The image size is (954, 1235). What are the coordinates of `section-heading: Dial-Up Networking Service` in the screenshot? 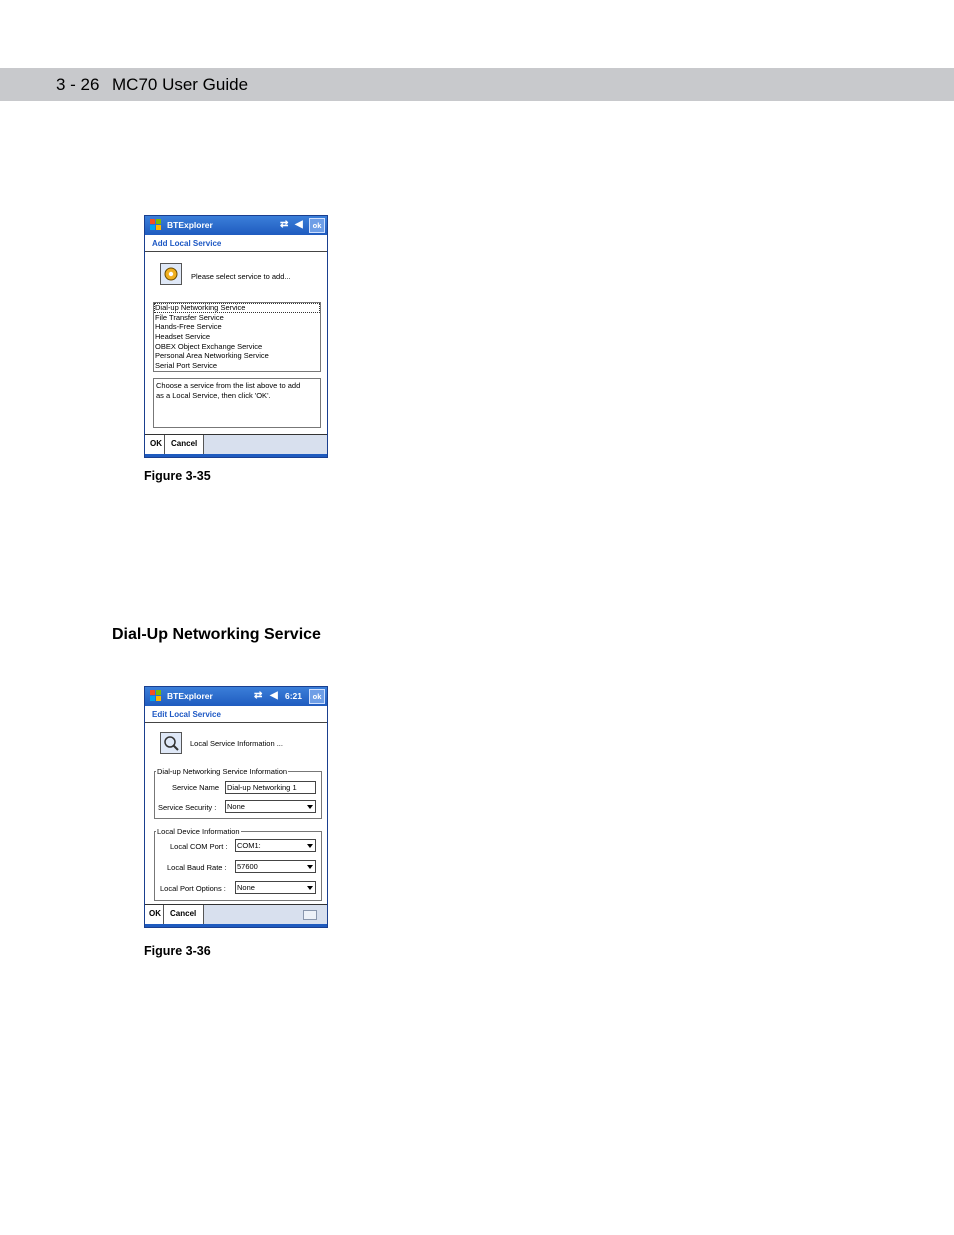 It's located at (216, 634).